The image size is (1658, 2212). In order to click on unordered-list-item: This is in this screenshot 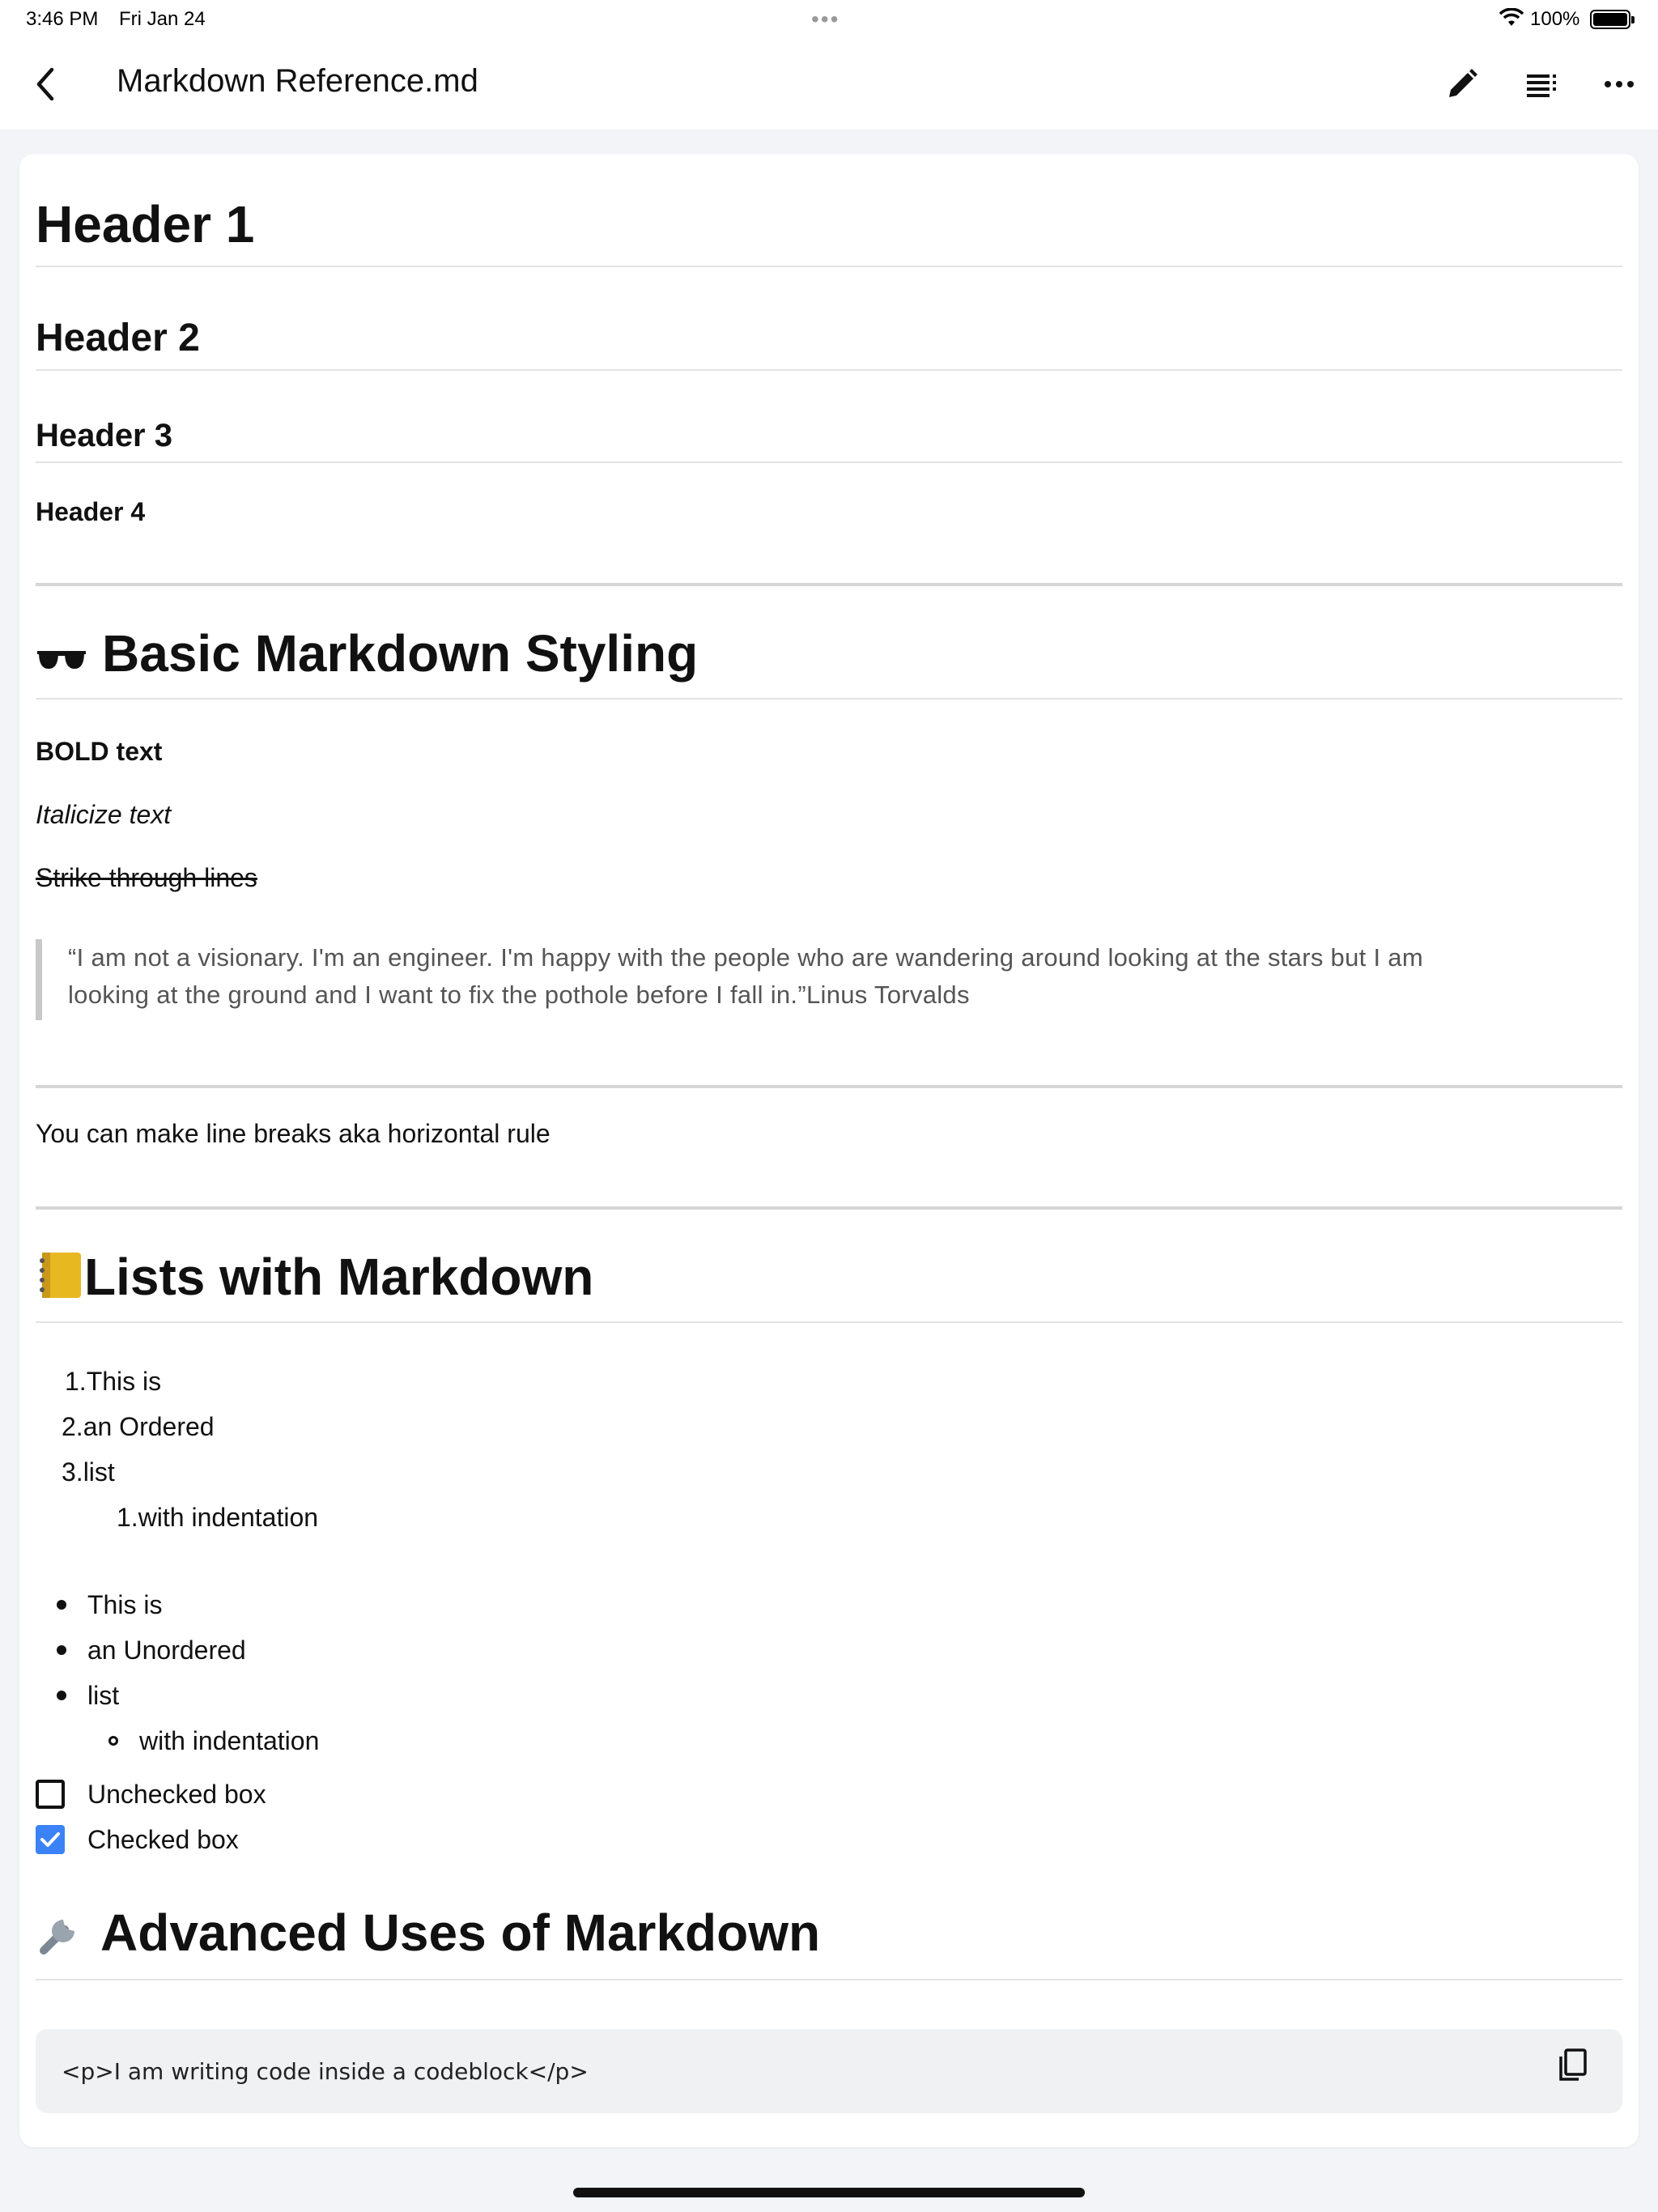, I will do `click(125, 1605)`.